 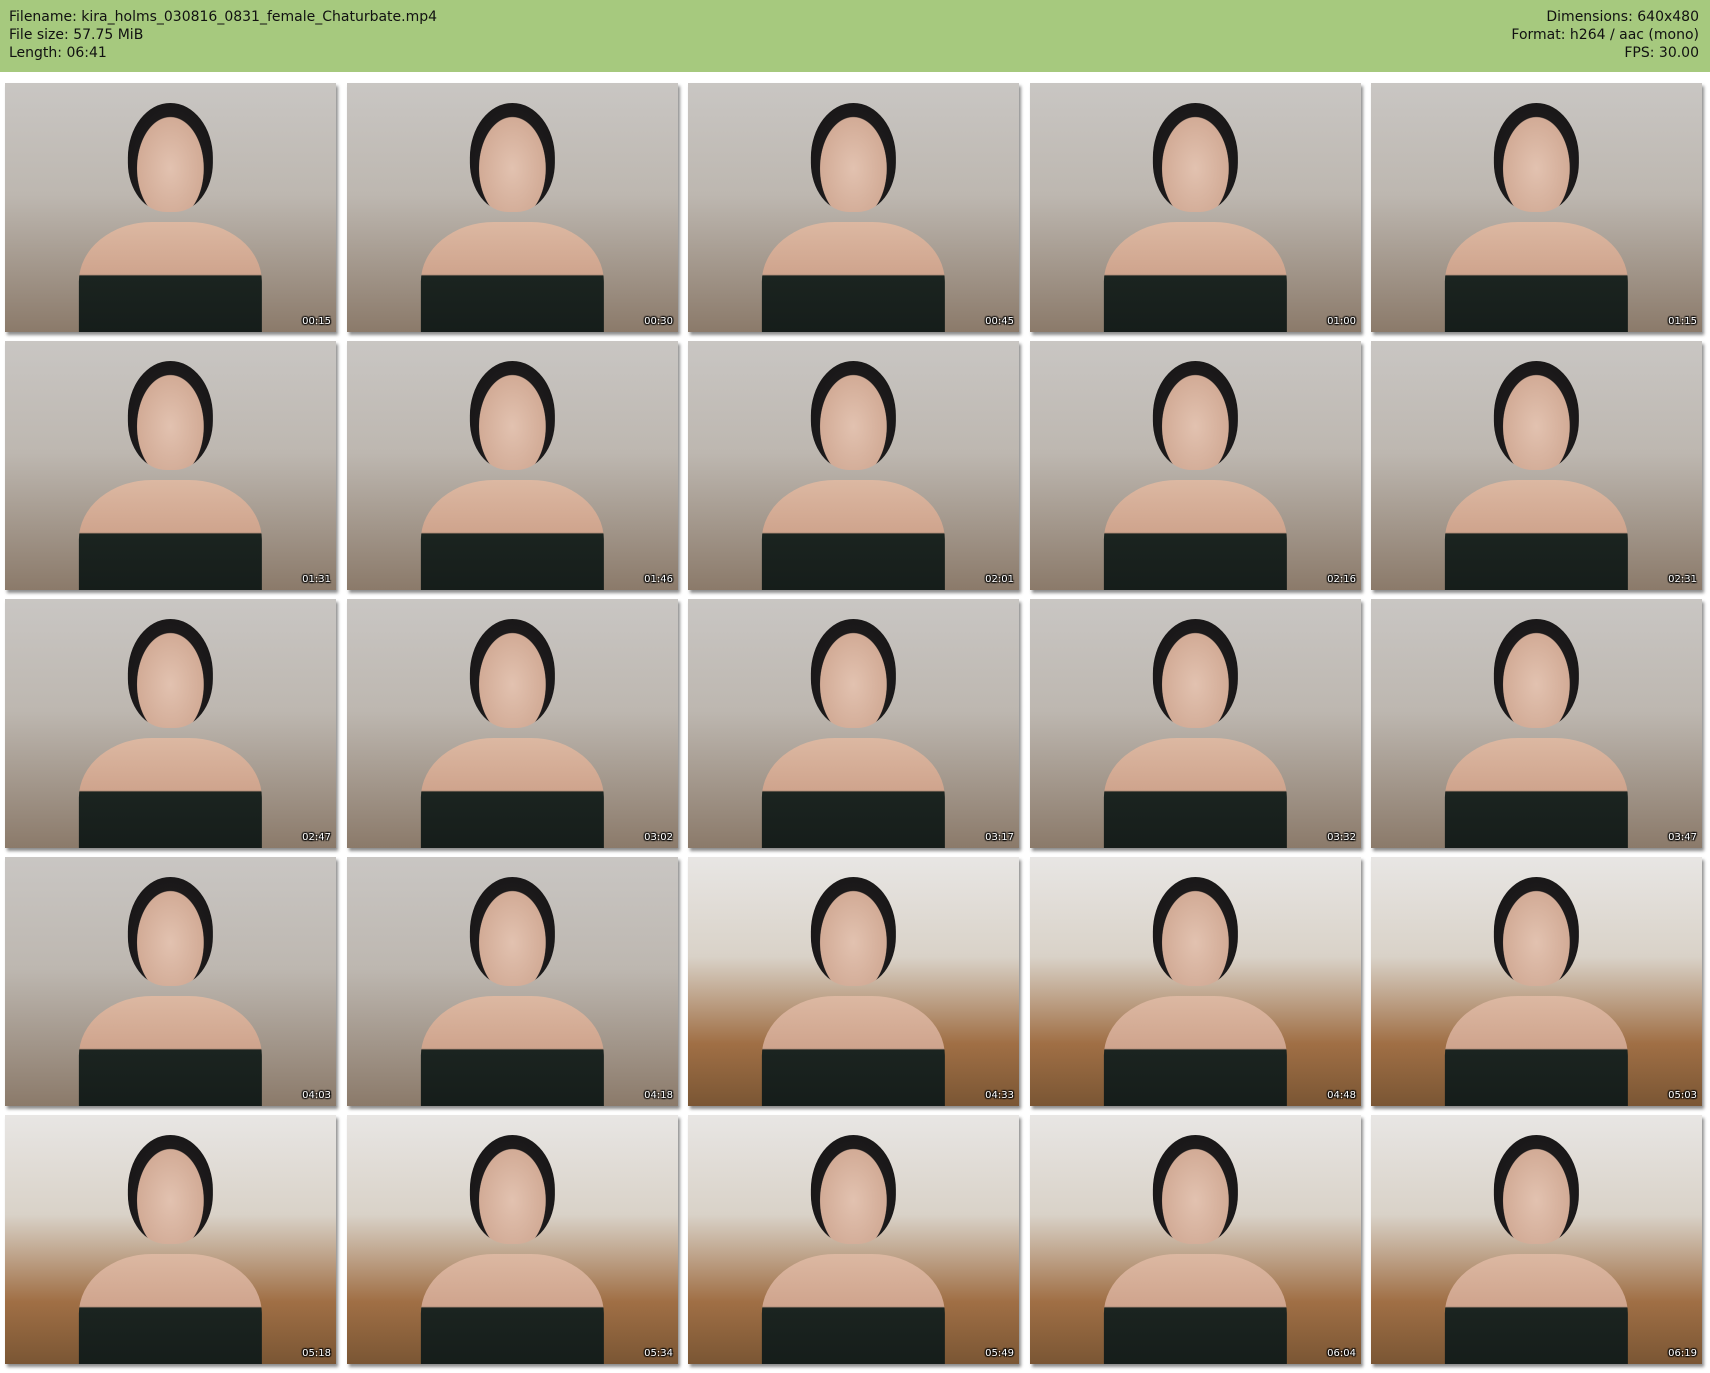 I want to click on fps-text: FPS: 30.00, so click(x=1661, y=53).